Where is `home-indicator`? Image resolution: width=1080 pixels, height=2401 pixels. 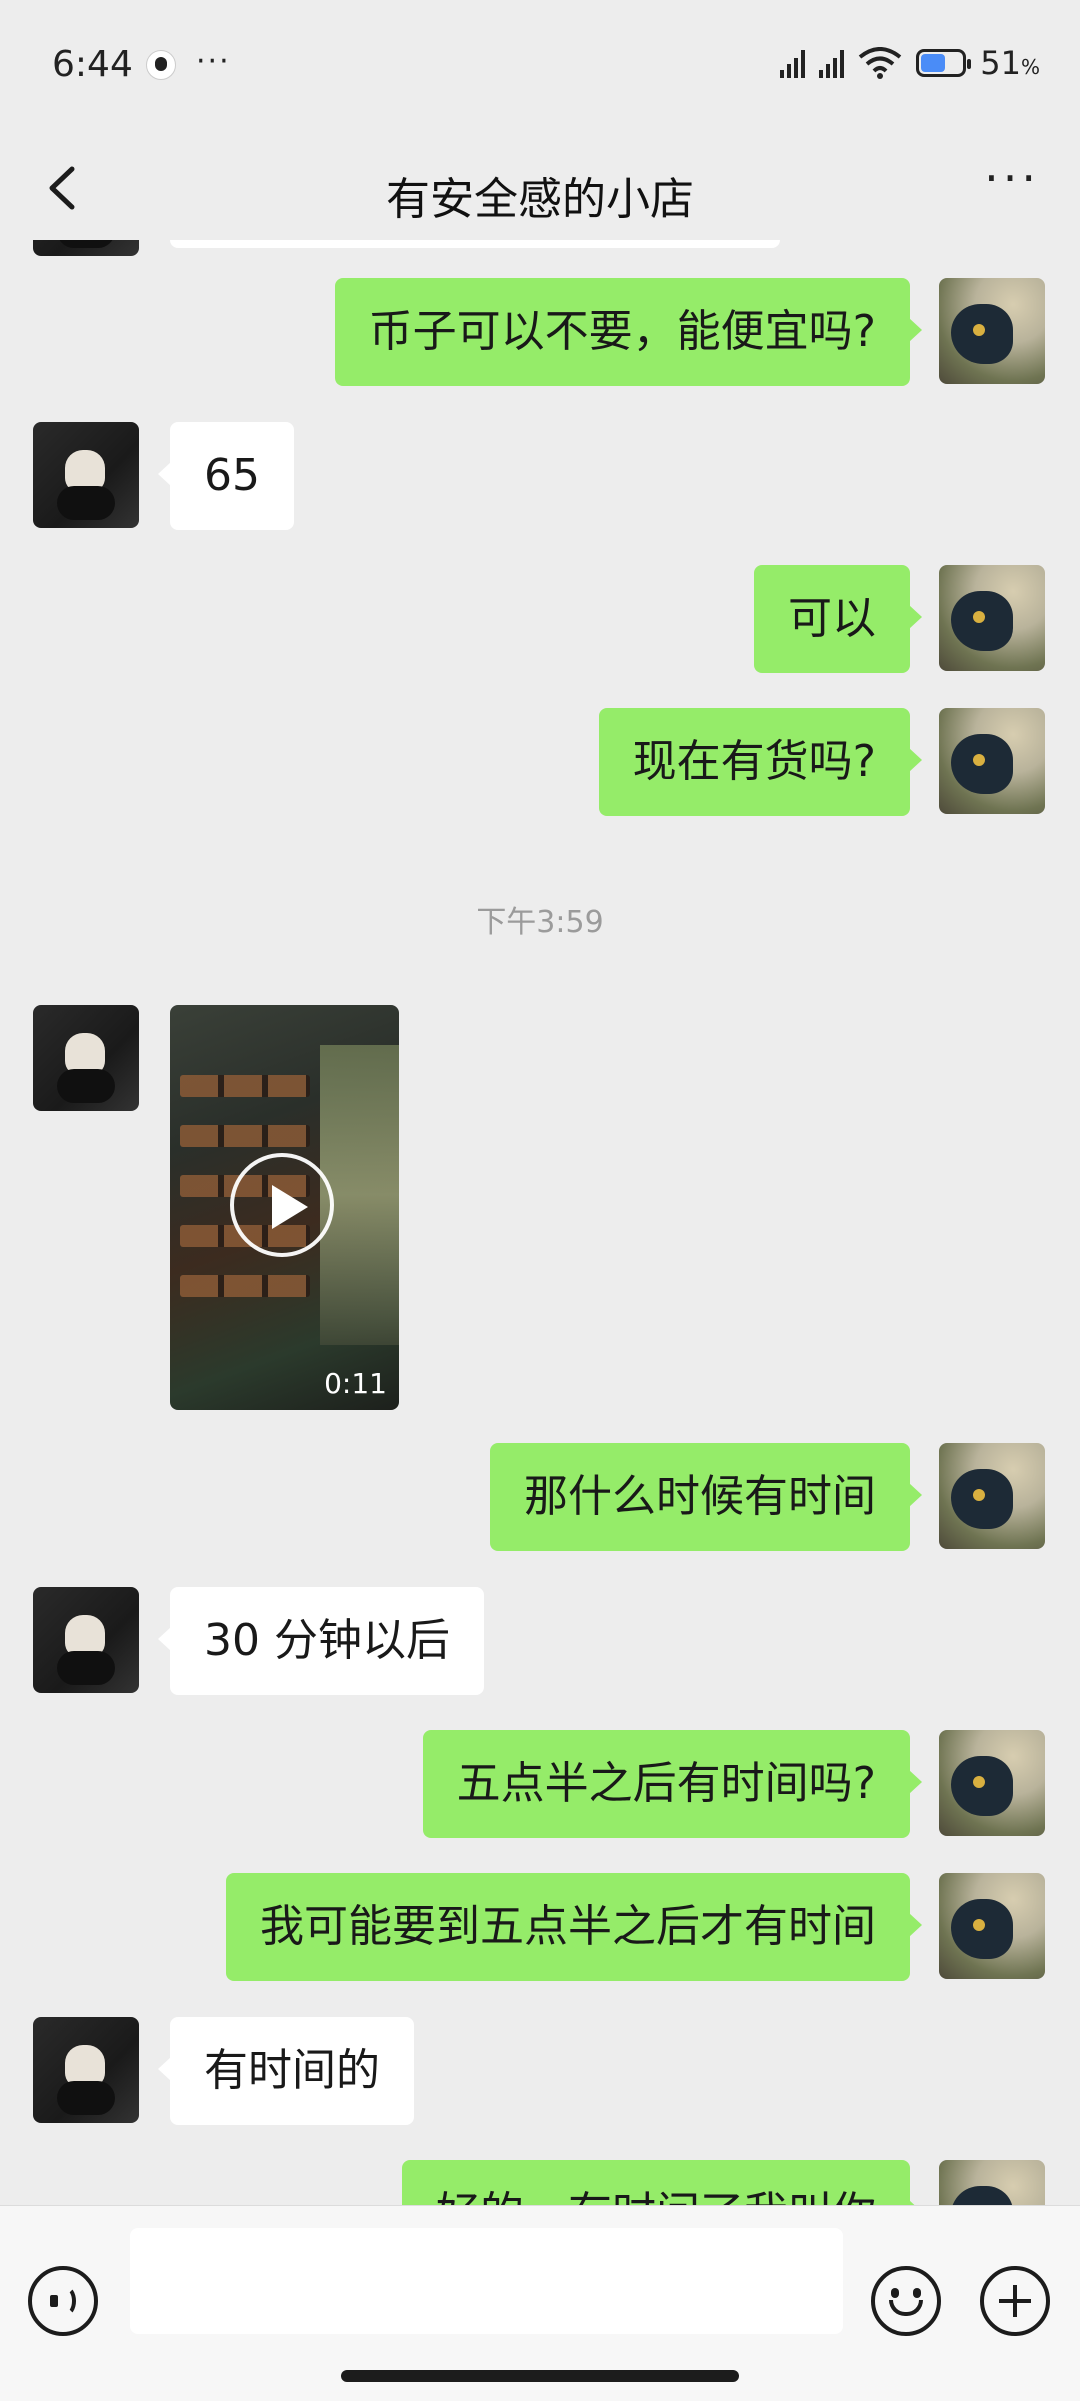
home-indicator is located at coordinates (540, 2376).